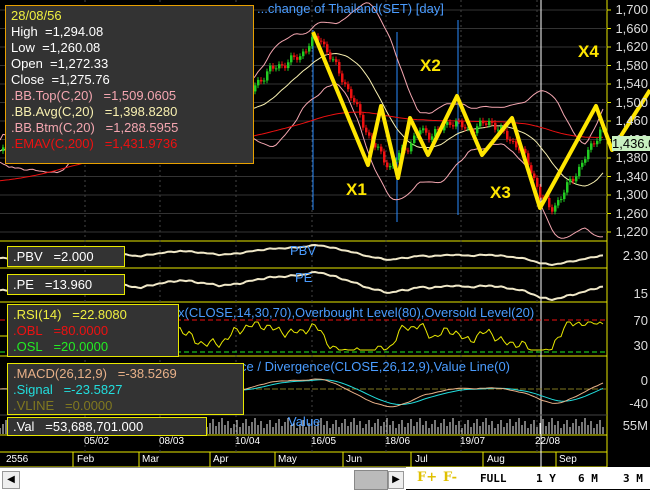 The height and width of the screenshot is (490, 650). What do you see at coordinates (303, 250) in the screenshot?
I see `pbv-title: PBV` at bounding box center [303, 250].